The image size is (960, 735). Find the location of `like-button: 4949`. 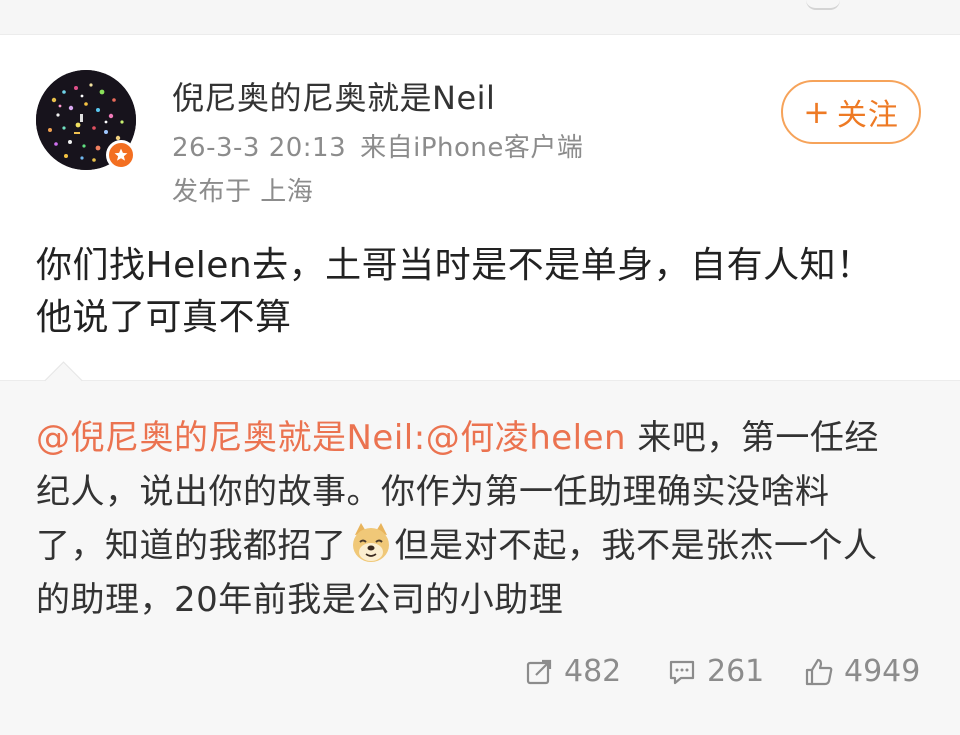

like-button: 4949 is located at coordinates (862, 671).